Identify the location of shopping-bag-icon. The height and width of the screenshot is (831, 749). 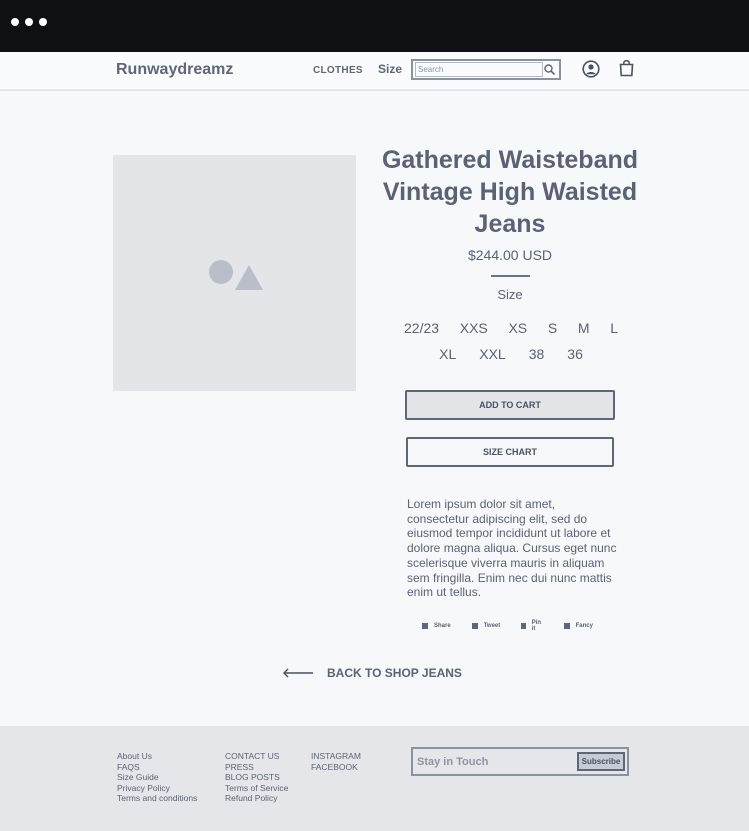
(626, 68).